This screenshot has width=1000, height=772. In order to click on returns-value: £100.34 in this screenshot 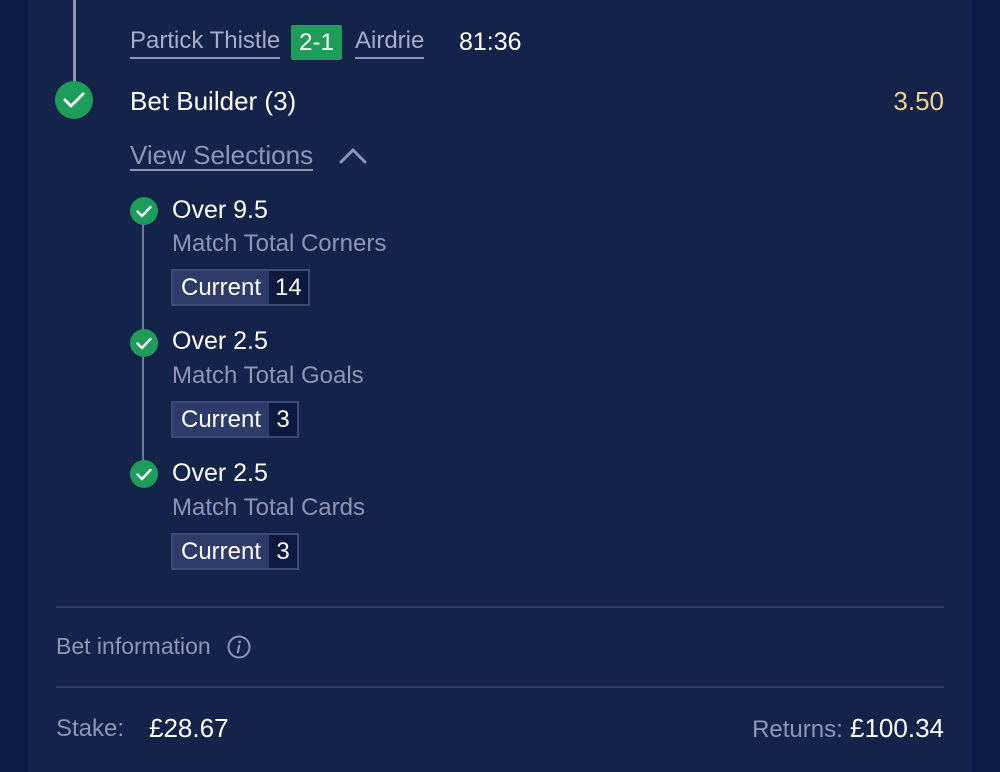, I will do `click(897, 728)`.